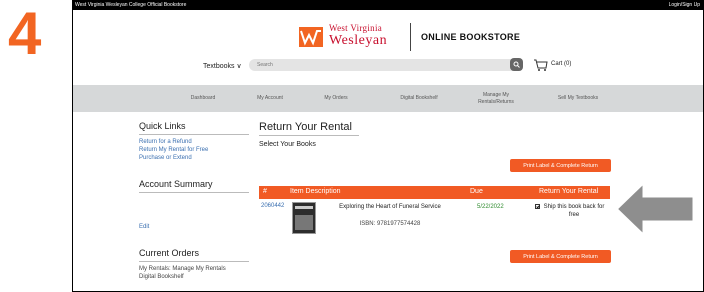 The image size is (704, 292). Describe the element at coordinates (156, 269) in the screenshot. I see `my-rentals-prefix: My Rentals:` at that location.